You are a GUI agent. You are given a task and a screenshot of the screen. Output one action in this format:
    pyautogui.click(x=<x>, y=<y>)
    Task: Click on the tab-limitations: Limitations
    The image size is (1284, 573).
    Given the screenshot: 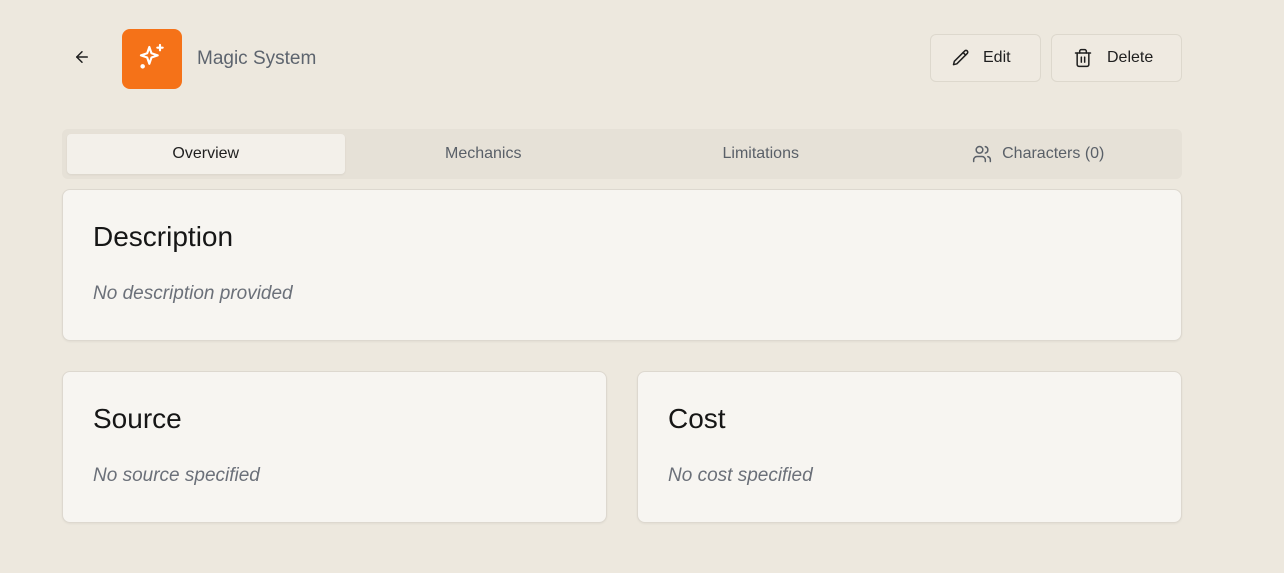 What is the action you would take?
    pyautogui.click(x=761, y=154)
    